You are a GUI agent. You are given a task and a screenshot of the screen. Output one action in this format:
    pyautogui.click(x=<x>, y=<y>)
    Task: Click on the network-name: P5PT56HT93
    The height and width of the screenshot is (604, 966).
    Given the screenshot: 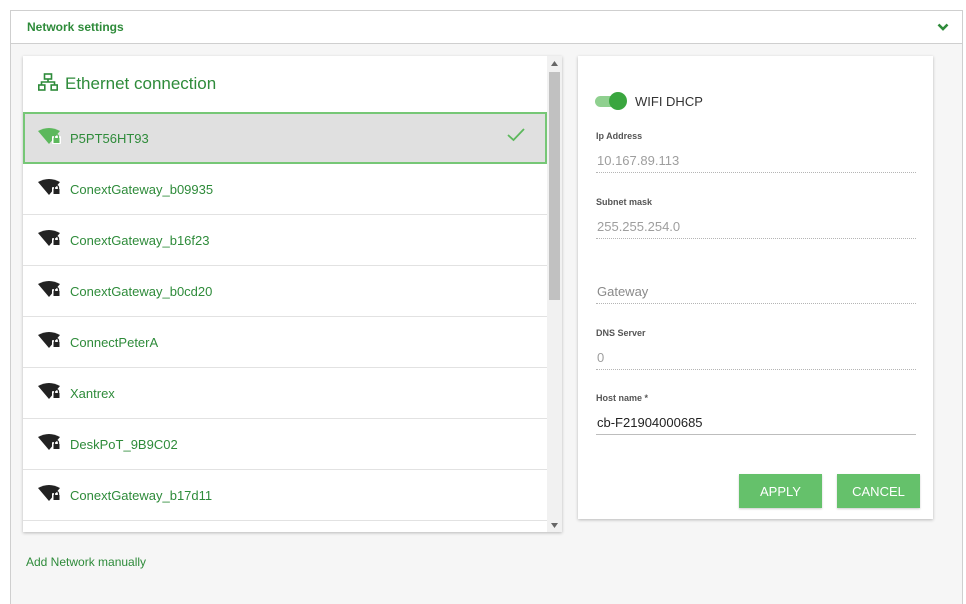 What is the action you would take?
    pyautogui.click(x=109, y=138)
    